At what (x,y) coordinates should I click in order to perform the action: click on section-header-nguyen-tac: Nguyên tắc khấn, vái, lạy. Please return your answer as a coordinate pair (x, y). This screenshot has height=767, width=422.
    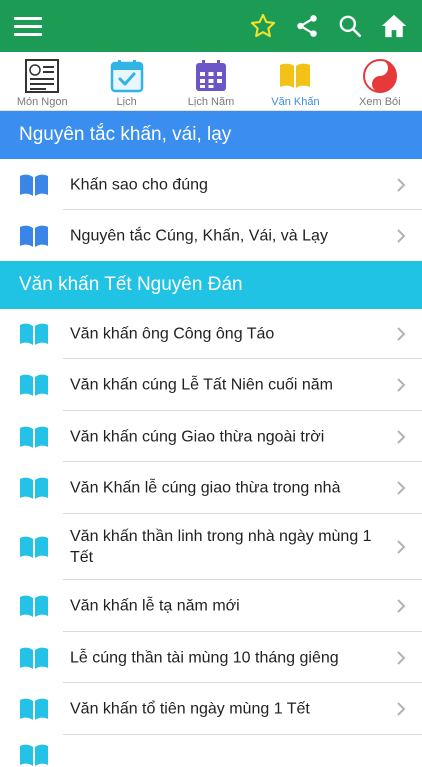
    Looking at the image, I should click on (211, 135).